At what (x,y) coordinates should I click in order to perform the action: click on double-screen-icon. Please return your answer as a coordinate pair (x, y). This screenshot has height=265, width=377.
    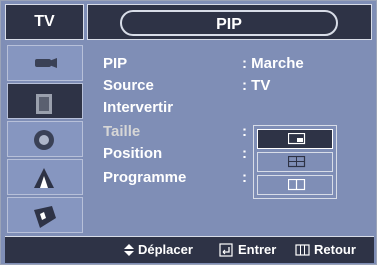
    Looking at the image, I should click on (297, 162).